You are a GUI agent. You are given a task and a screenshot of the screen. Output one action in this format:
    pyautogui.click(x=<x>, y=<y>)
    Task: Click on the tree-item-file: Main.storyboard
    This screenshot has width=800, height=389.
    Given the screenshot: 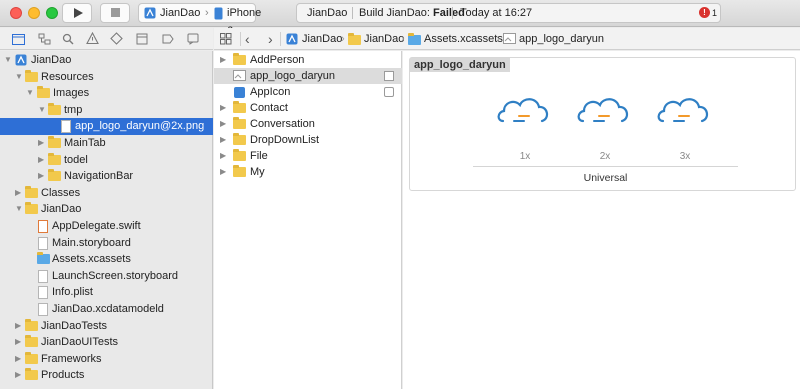 What is the action you would take?
    pyautogui.click(x=106, y=243)
    